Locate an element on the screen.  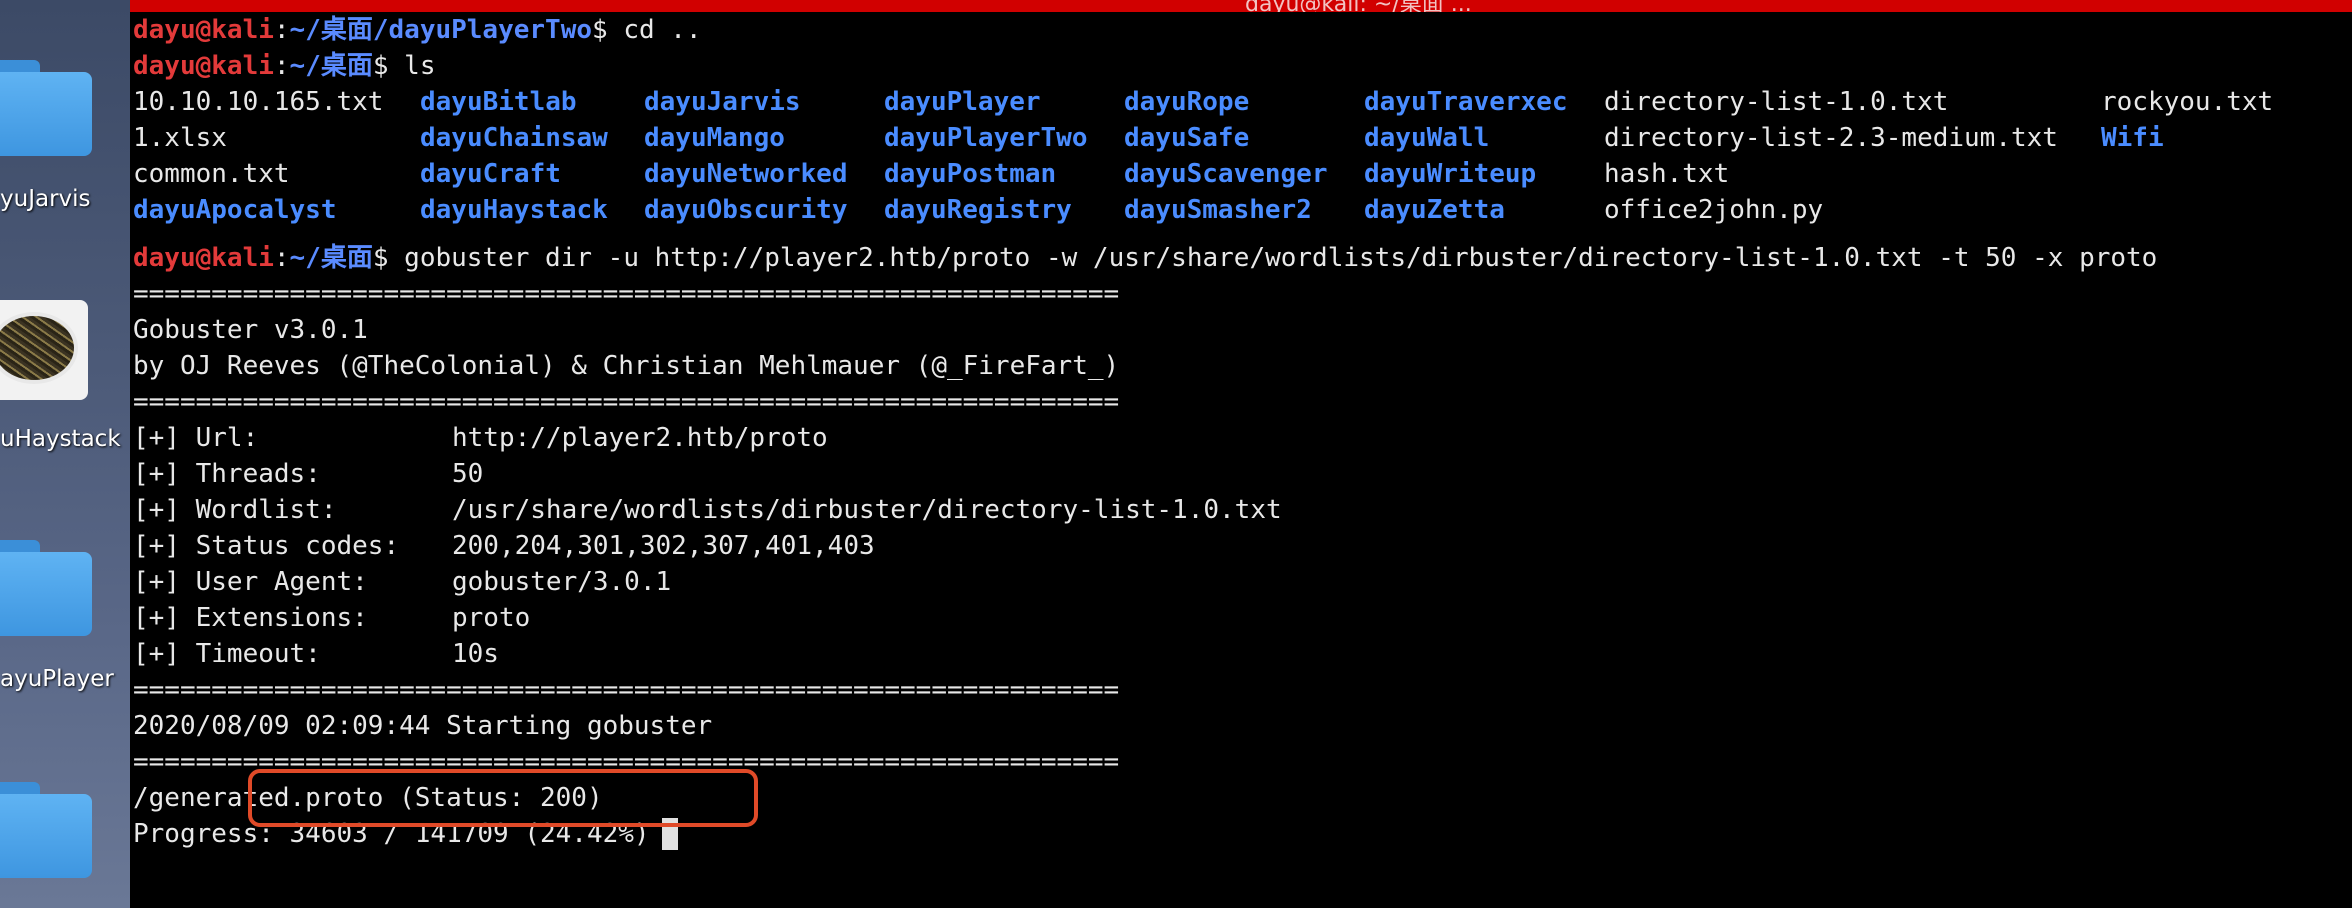
config-value: http://player2.htb/proto is located at coordinates (640, 438).